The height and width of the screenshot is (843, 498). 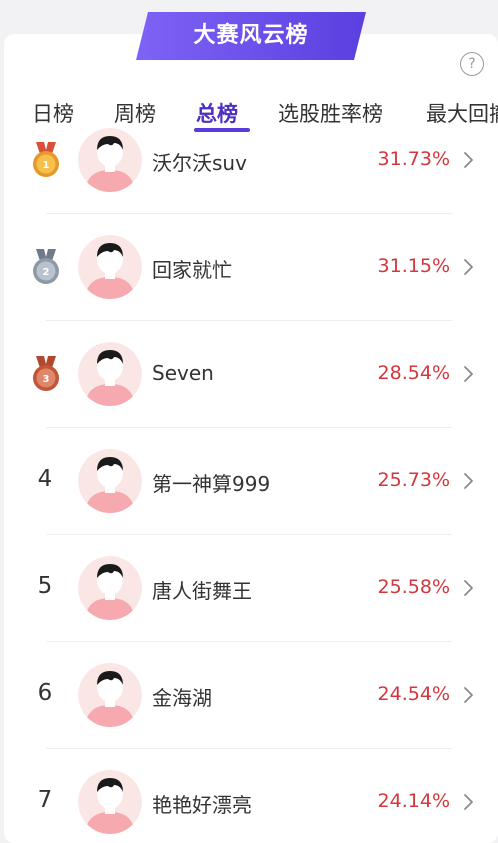 What do you see at coordinates (45, 693) in the screenshot?
I see `rank-number: 6` at bounding box center [45, 693].